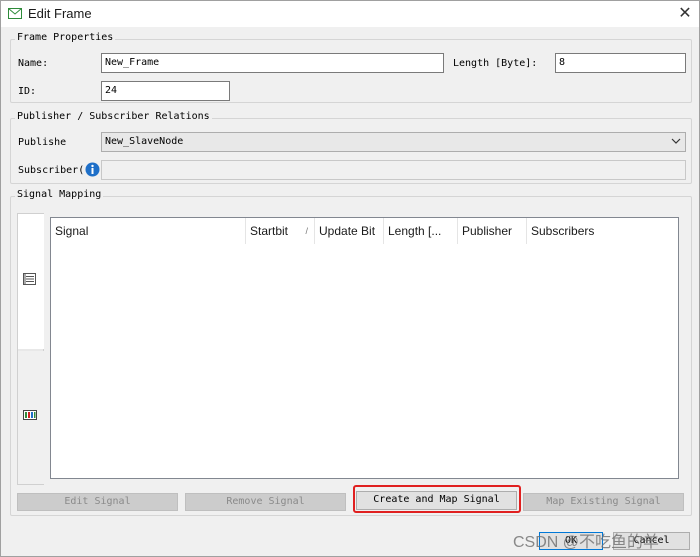  I want to click on window-title: Edit Frame, so click(60, 13).